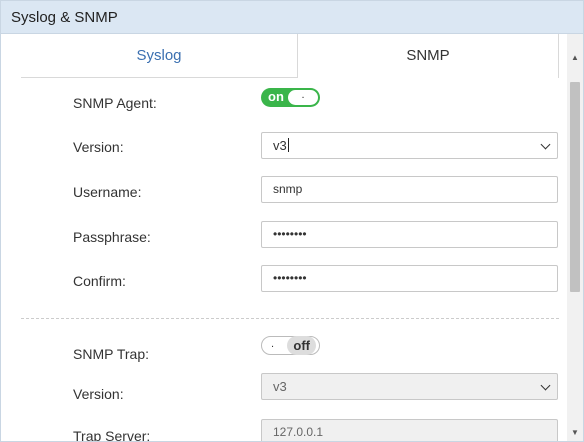 This screenshot has height=442, width=584. Describe the element at coordinates (107, 192) in the screenshot. I see `username-label: Username:` at that location.